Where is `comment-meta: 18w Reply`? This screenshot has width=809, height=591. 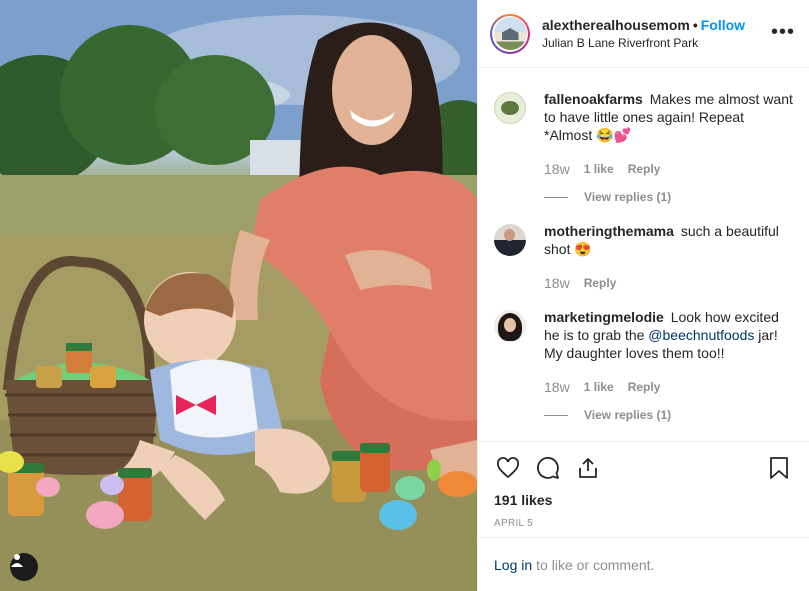 comment-meta: 18w Reply is located at coordinates (668, 283).